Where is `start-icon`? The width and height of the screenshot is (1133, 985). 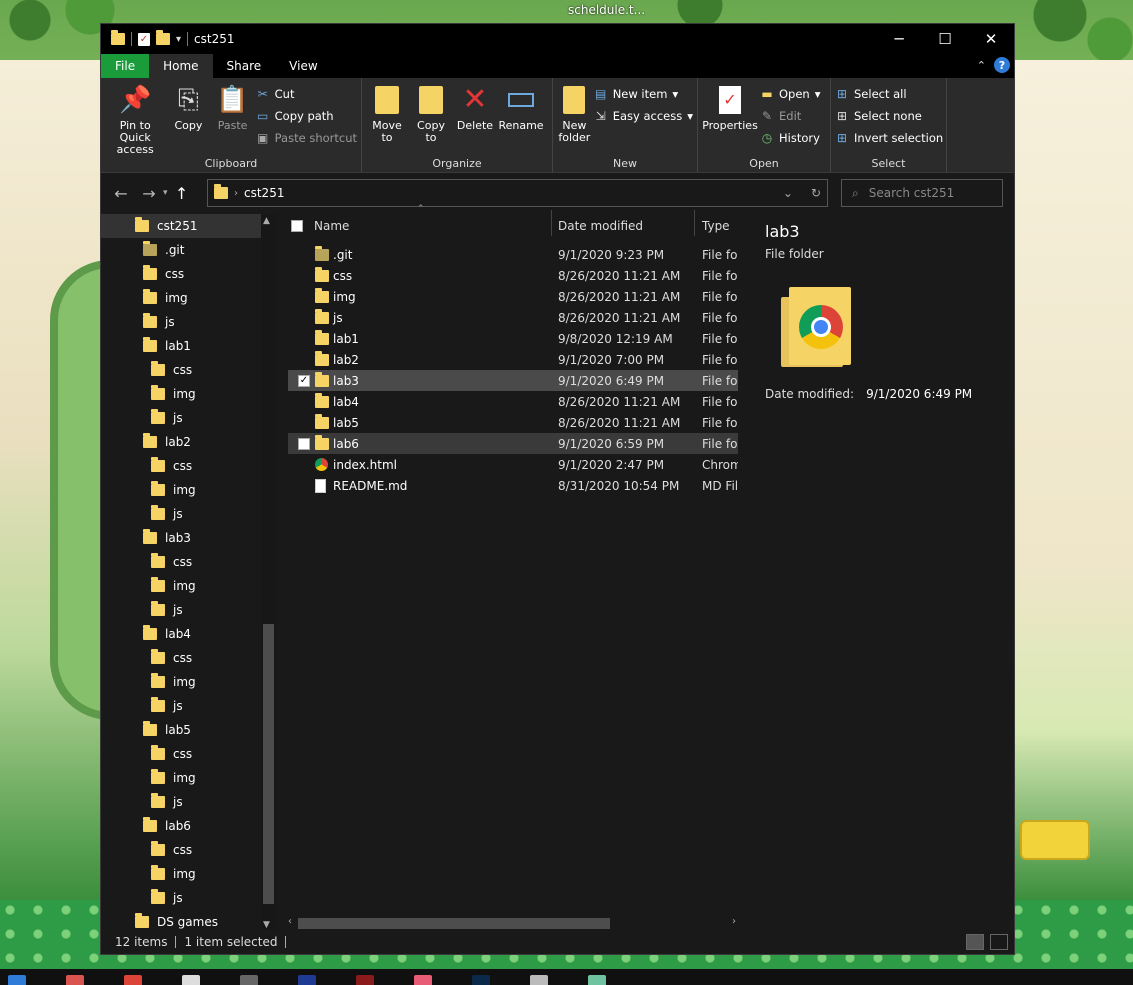
start-icon is located at coordinates (17, 980).